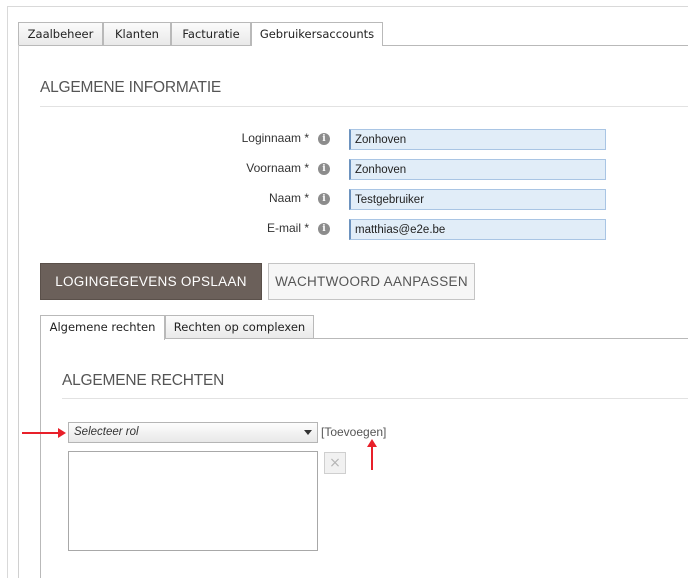  I want to click on tab-label: Rechten op complexen, so click(239, 327).